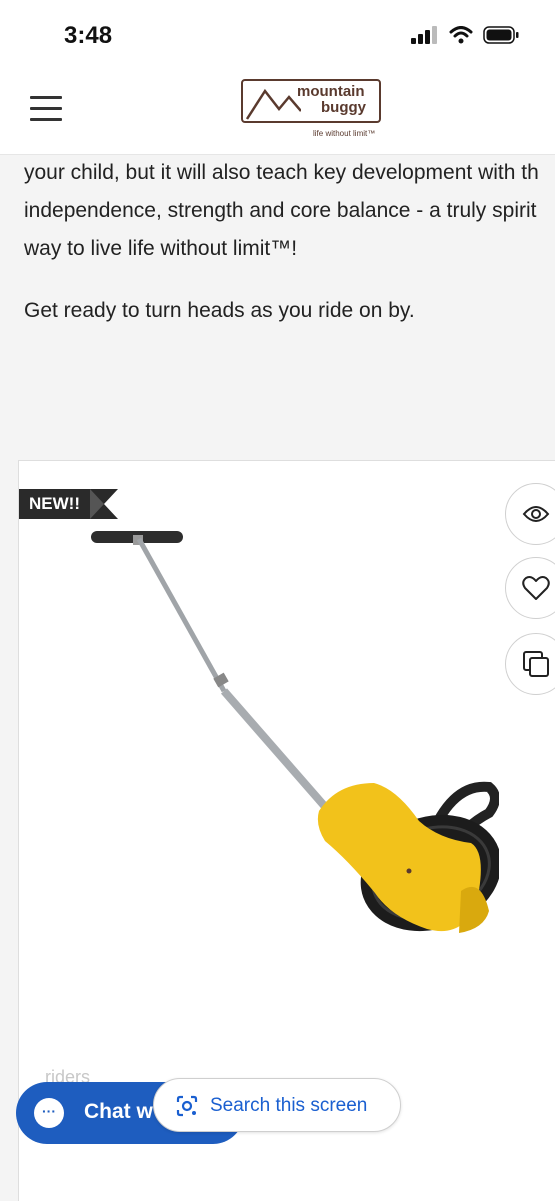 This screenshot has width=555, height=1201. I want to click on search-this-screen-button: Search this screen, so click(277, 1105).